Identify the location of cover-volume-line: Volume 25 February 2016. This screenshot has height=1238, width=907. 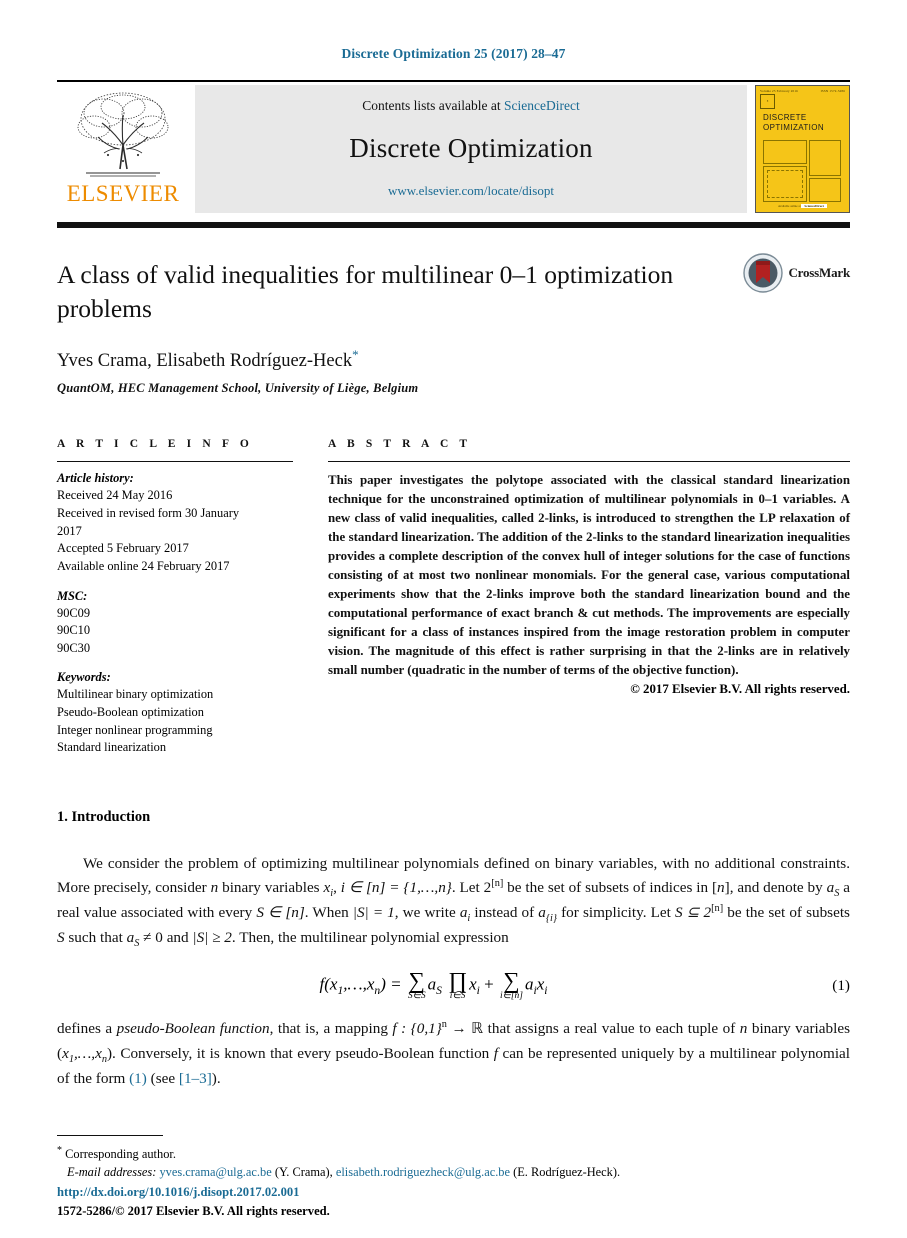
(779, 91).